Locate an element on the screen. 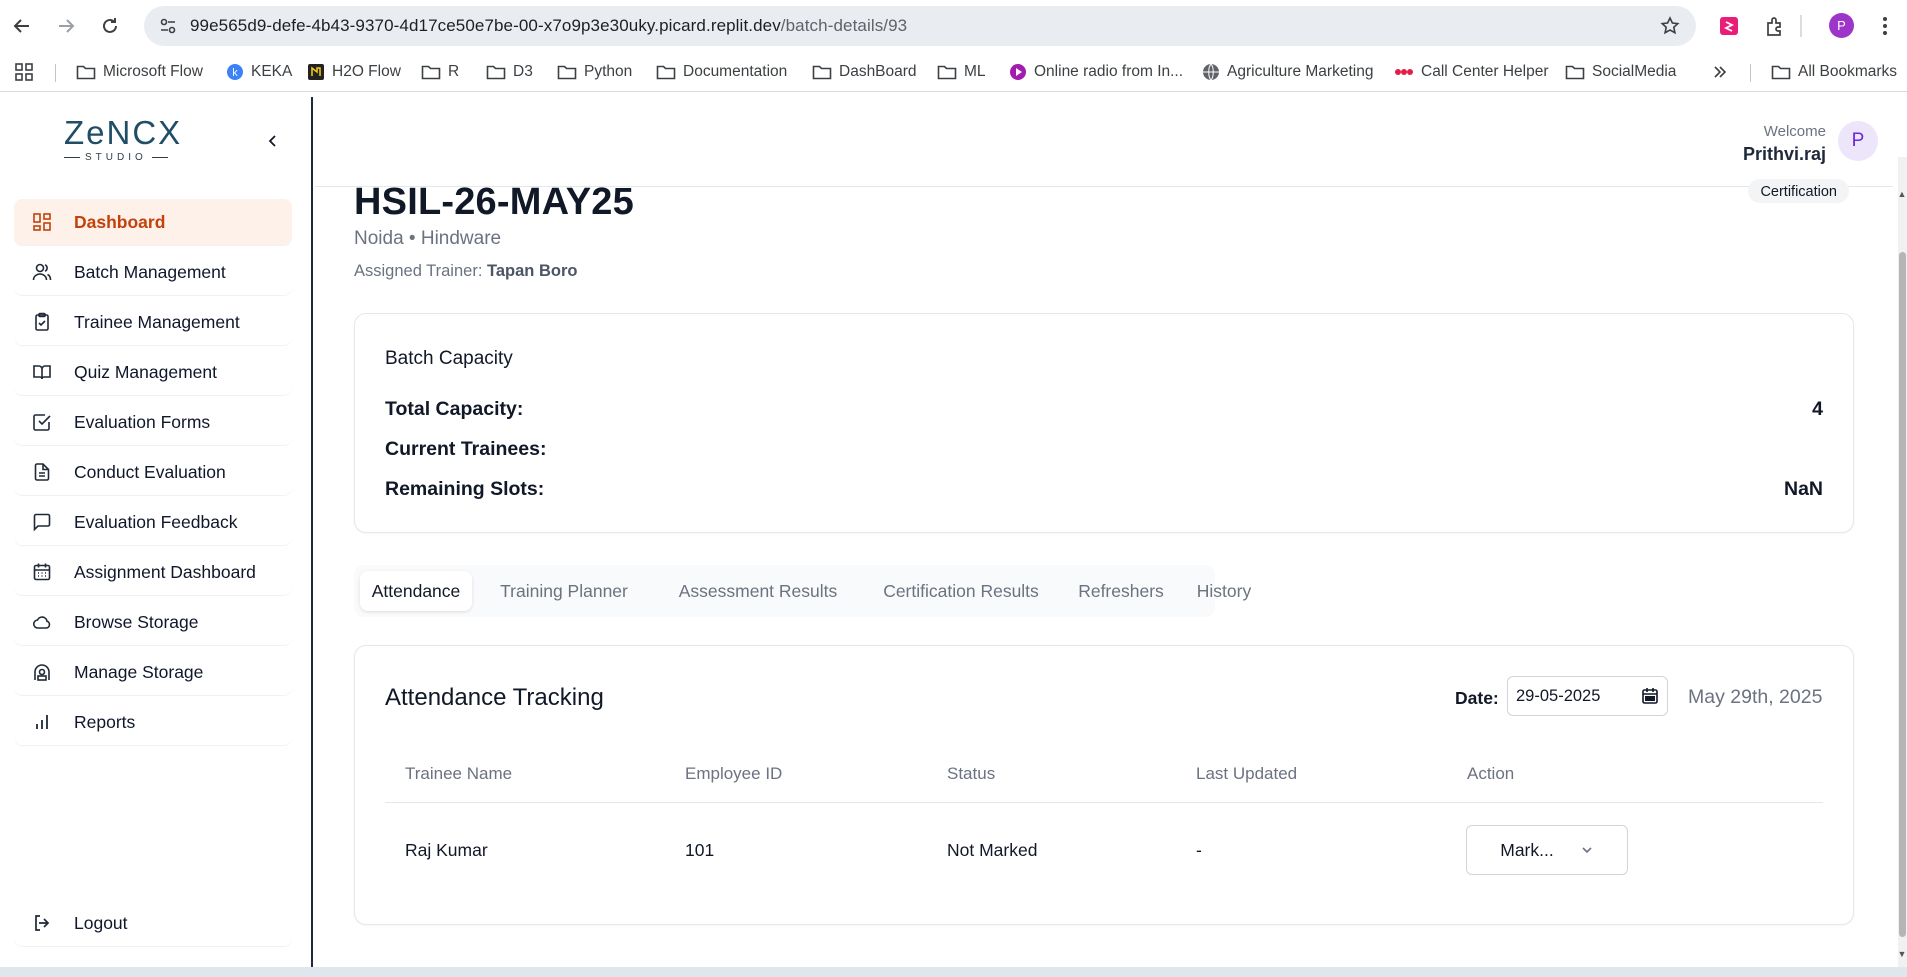 The image size is (1907, 977). sidebar-item-manage-storage: Manage Storage is located at coordinates (153, 672).